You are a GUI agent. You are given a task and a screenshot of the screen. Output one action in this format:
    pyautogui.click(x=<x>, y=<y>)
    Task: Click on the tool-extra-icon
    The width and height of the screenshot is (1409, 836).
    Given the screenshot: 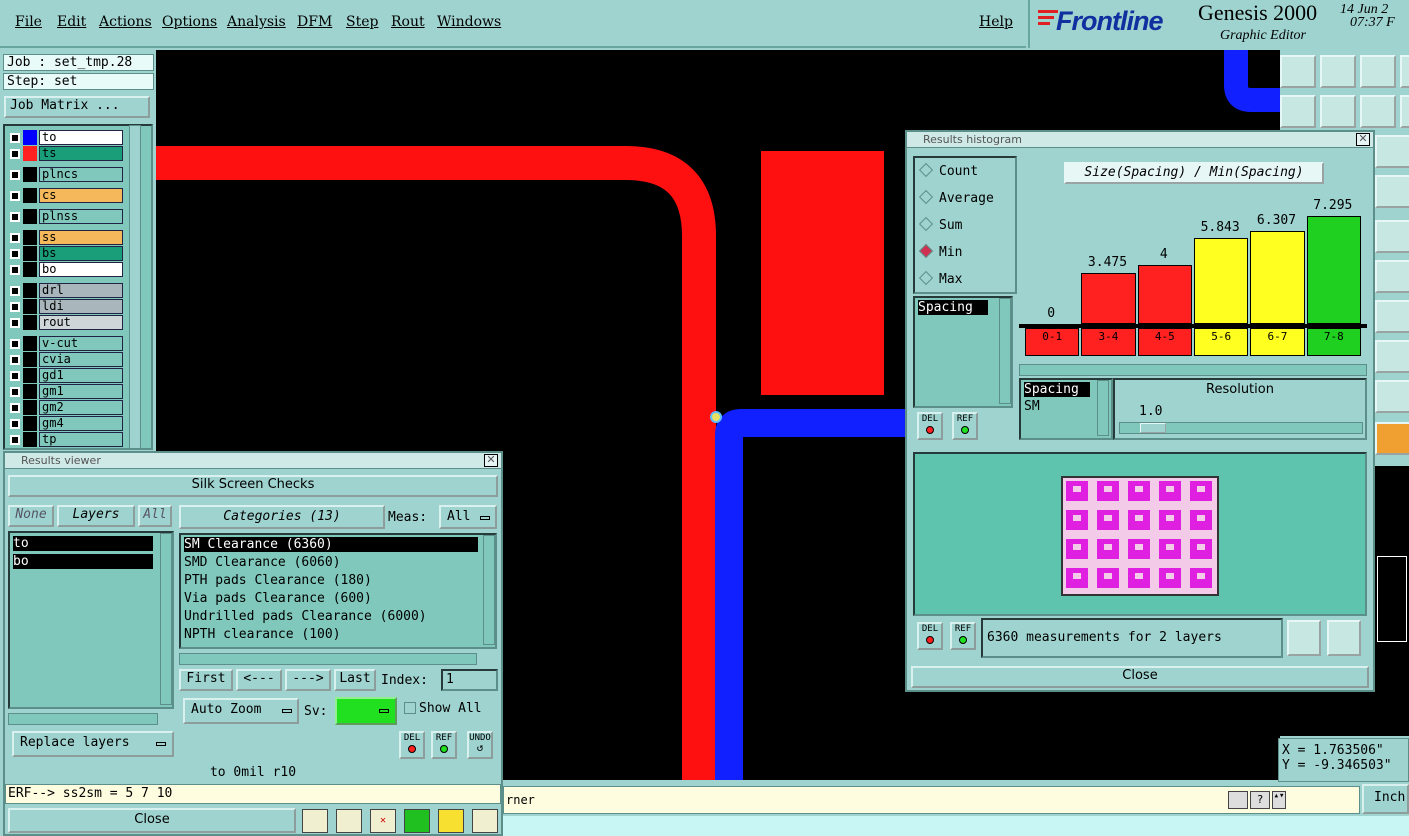 What is the action you would take?
    pyautogui.click(x=1404, y=71)
    